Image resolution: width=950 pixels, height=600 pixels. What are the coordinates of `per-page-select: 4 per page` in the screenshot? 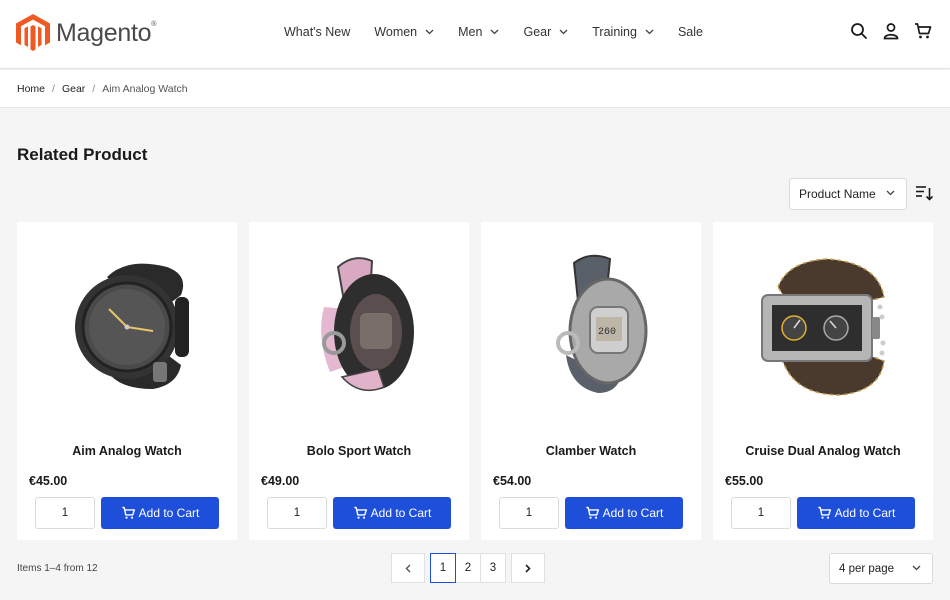 It's located at (881, 568).